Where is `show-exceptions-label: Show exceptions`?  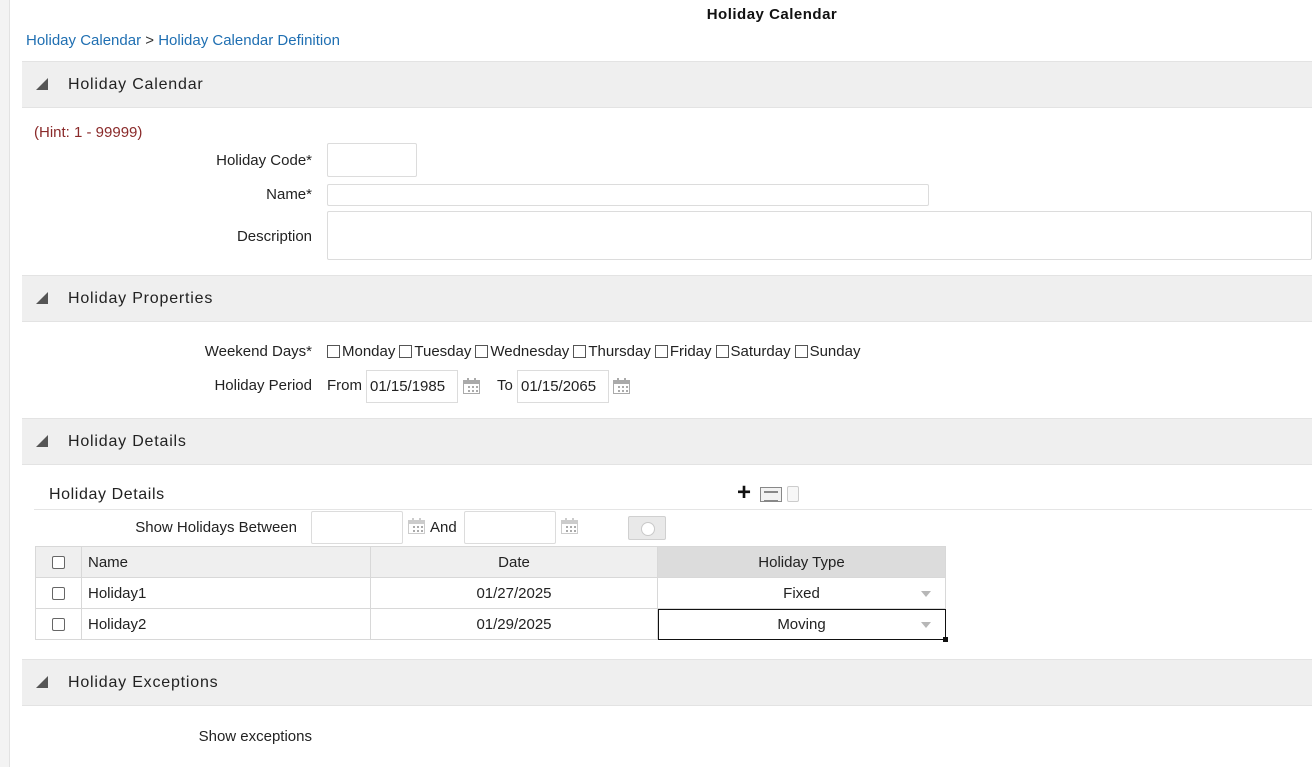 show-exceptions-label: Show exceptions is located at coordinates (231, 736).